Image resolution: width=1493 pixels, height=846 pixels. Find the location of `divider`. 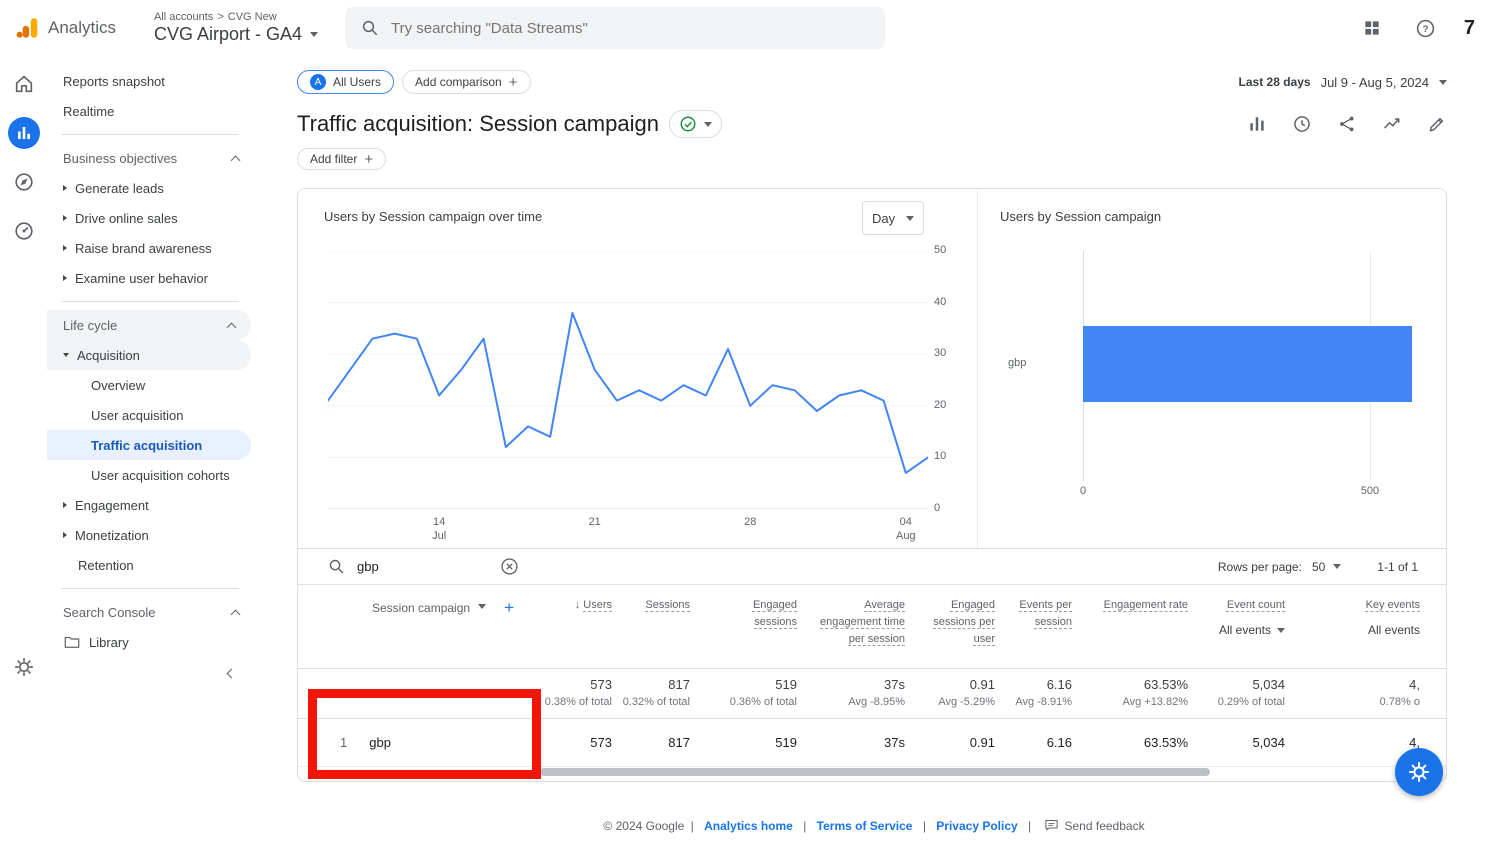

divider is located at coordinates (150, 301).